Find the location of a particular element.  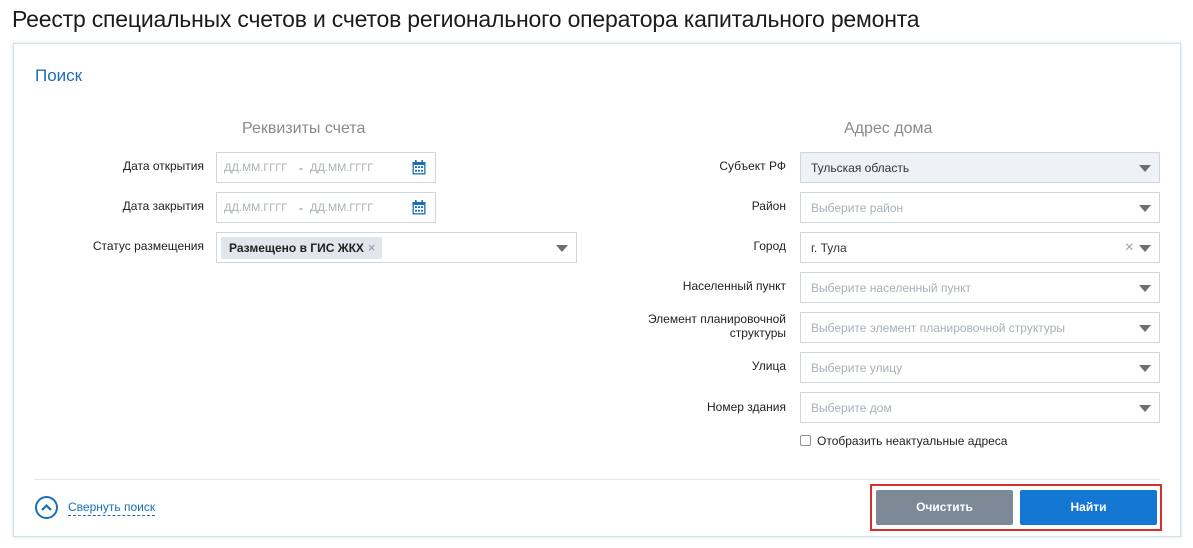

planning-element-placeholder: Выберите элемент планировочной структуры is located at coordinates (938, 328).